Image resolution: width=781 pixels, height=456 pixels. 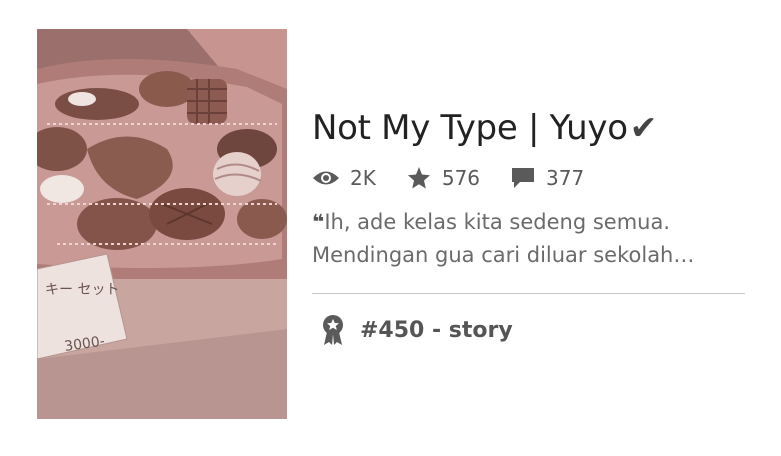 I want to click on votes-count: 576, so click(x=461, y=178).